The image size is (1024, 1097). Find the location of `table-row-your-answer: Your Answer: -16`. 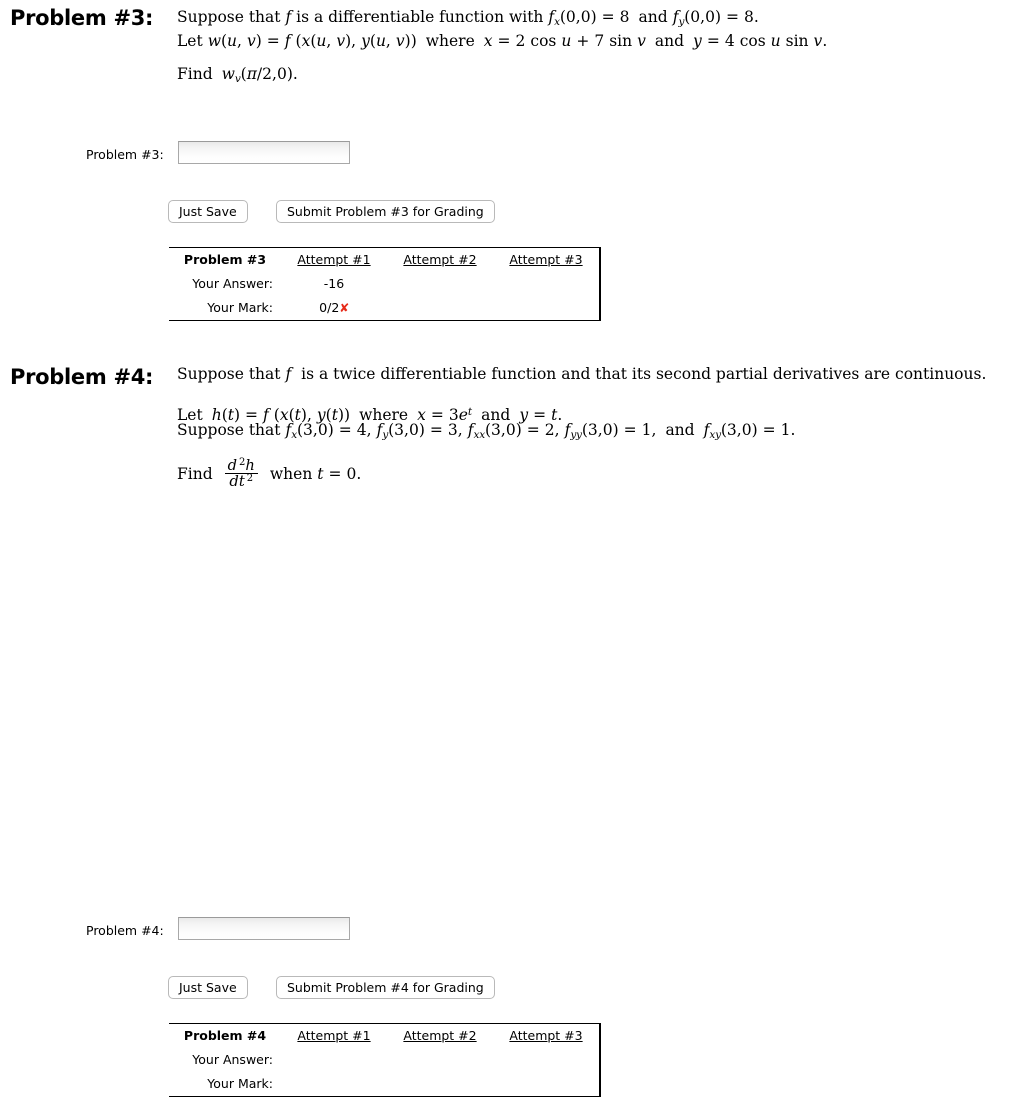

table-row-your-answer: Your Answer: -16 is located at coordinates (385, 284).